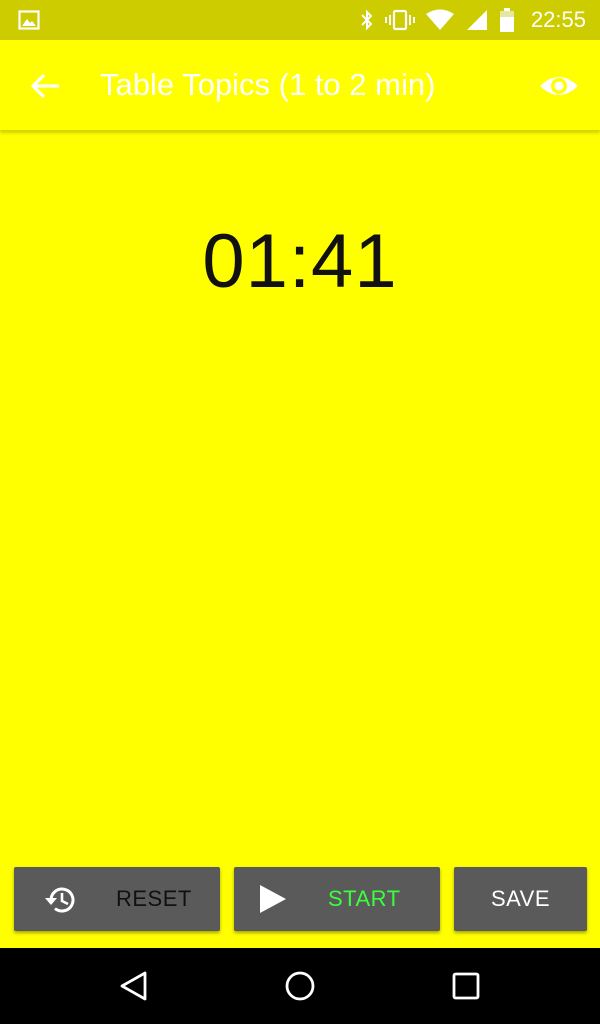 The image size is (600, 1024). Describe the element at coordinates (364, 898) in the screenshot. I see `start-label: START` at that location.